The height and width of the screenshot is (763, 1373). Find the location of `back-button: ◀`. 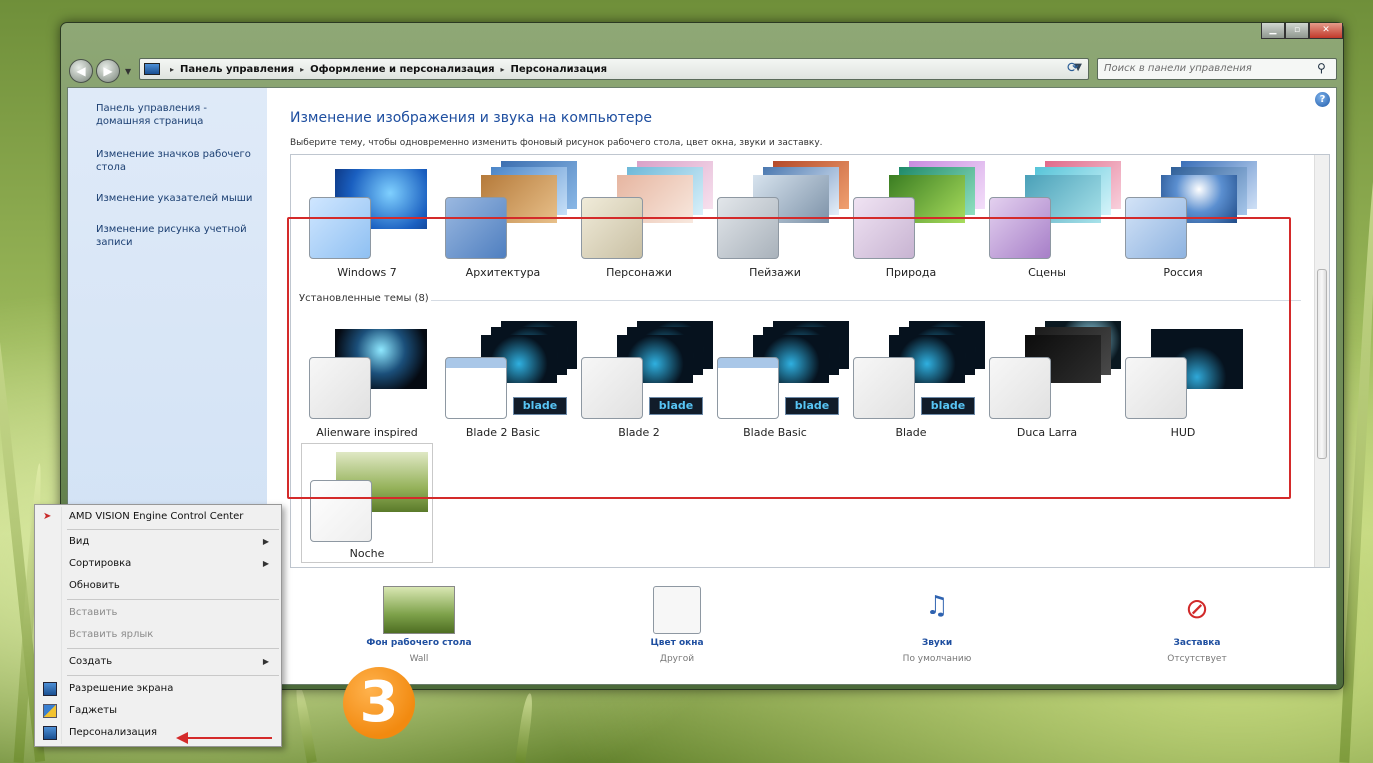

back-button: ◀ is located at coordinates (81, 71).